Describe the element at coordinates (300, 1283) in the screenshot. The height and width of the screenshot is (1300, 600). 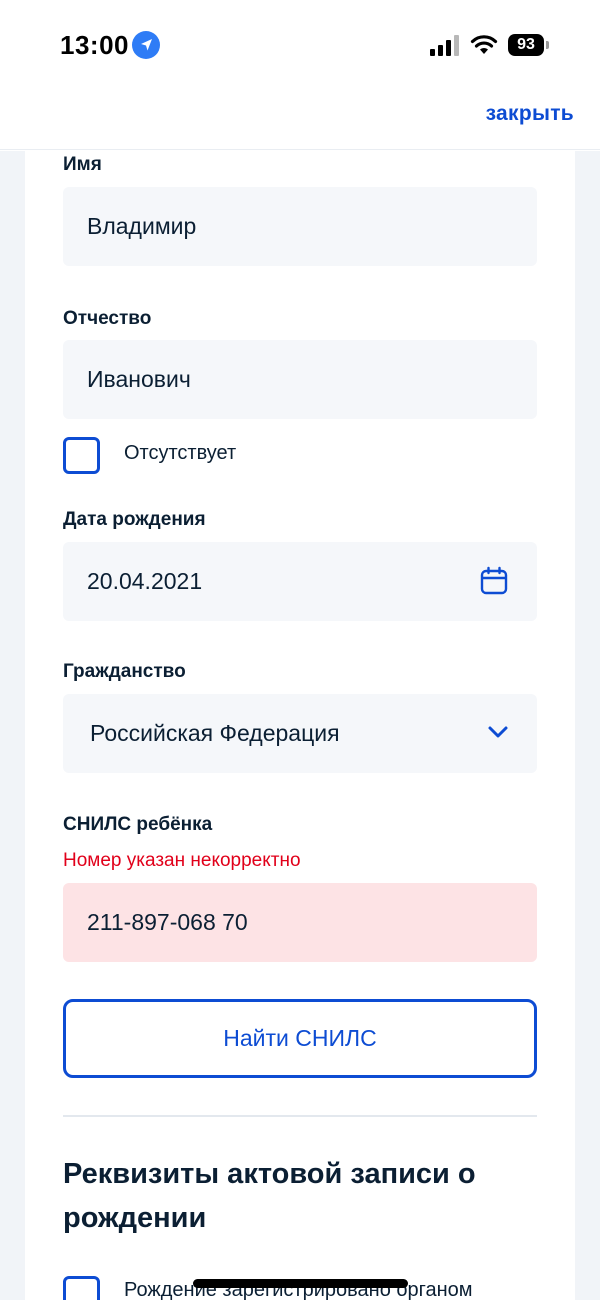
I see `home-indicator` at that location.